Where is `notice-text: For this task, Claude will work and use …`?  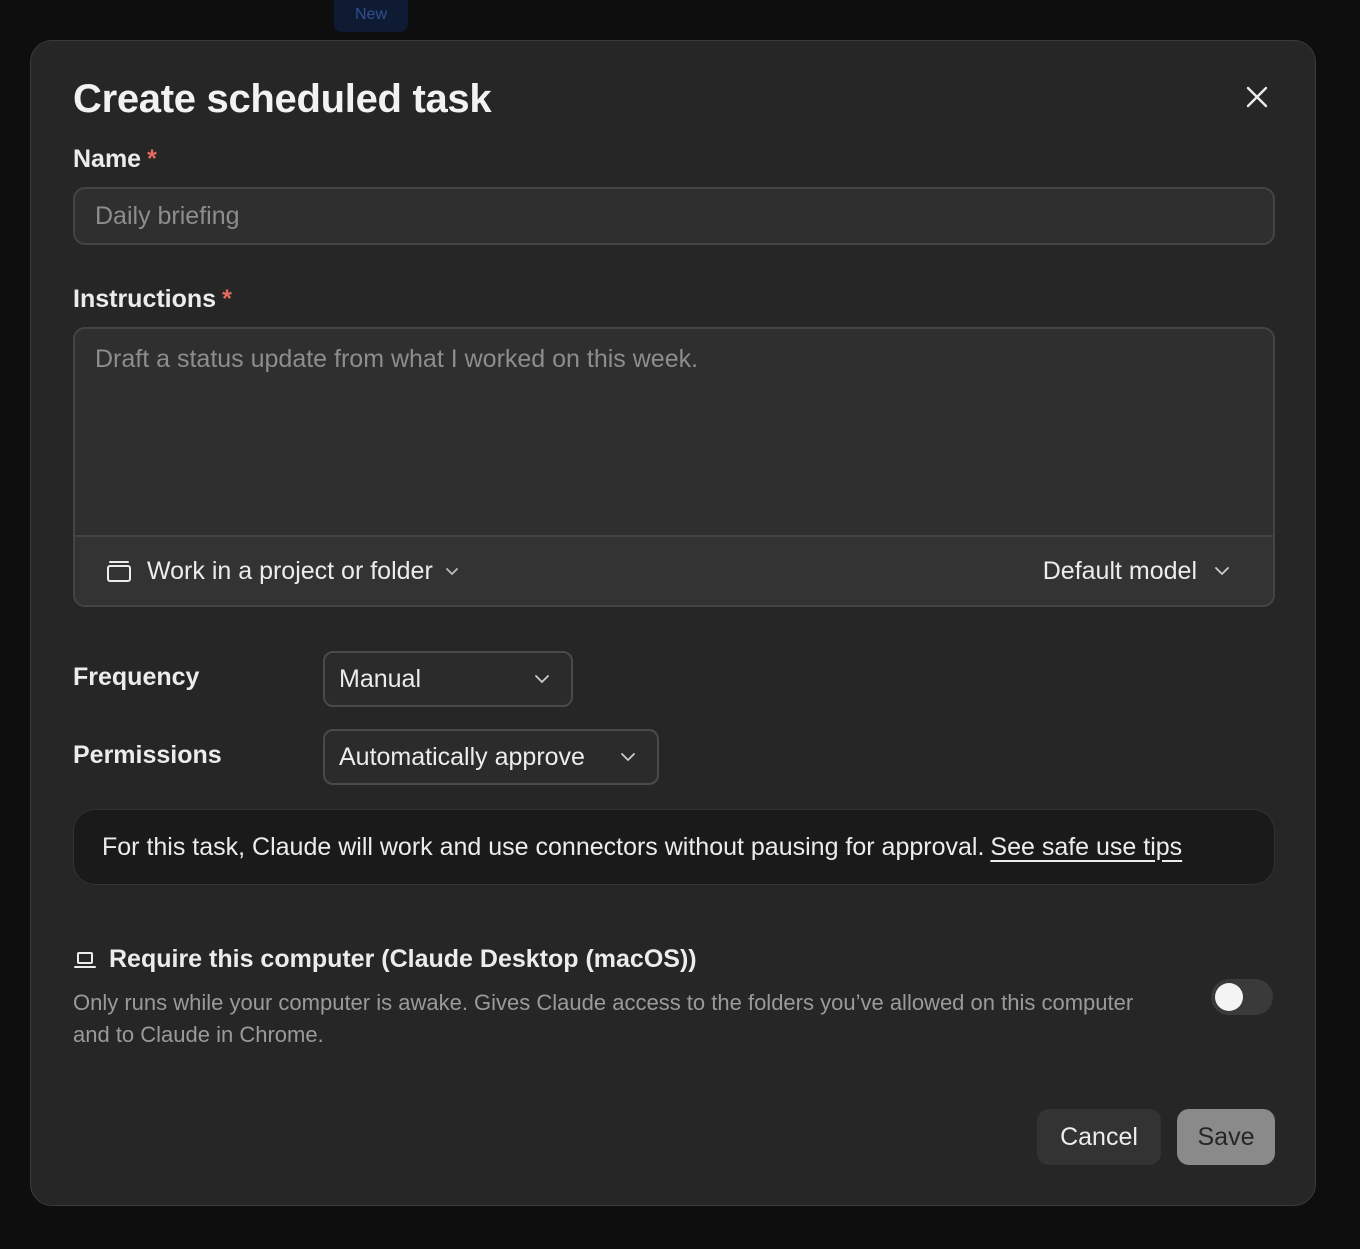
notice-text: For this task, Claude will work and use … is located at coordinates (543, 846).